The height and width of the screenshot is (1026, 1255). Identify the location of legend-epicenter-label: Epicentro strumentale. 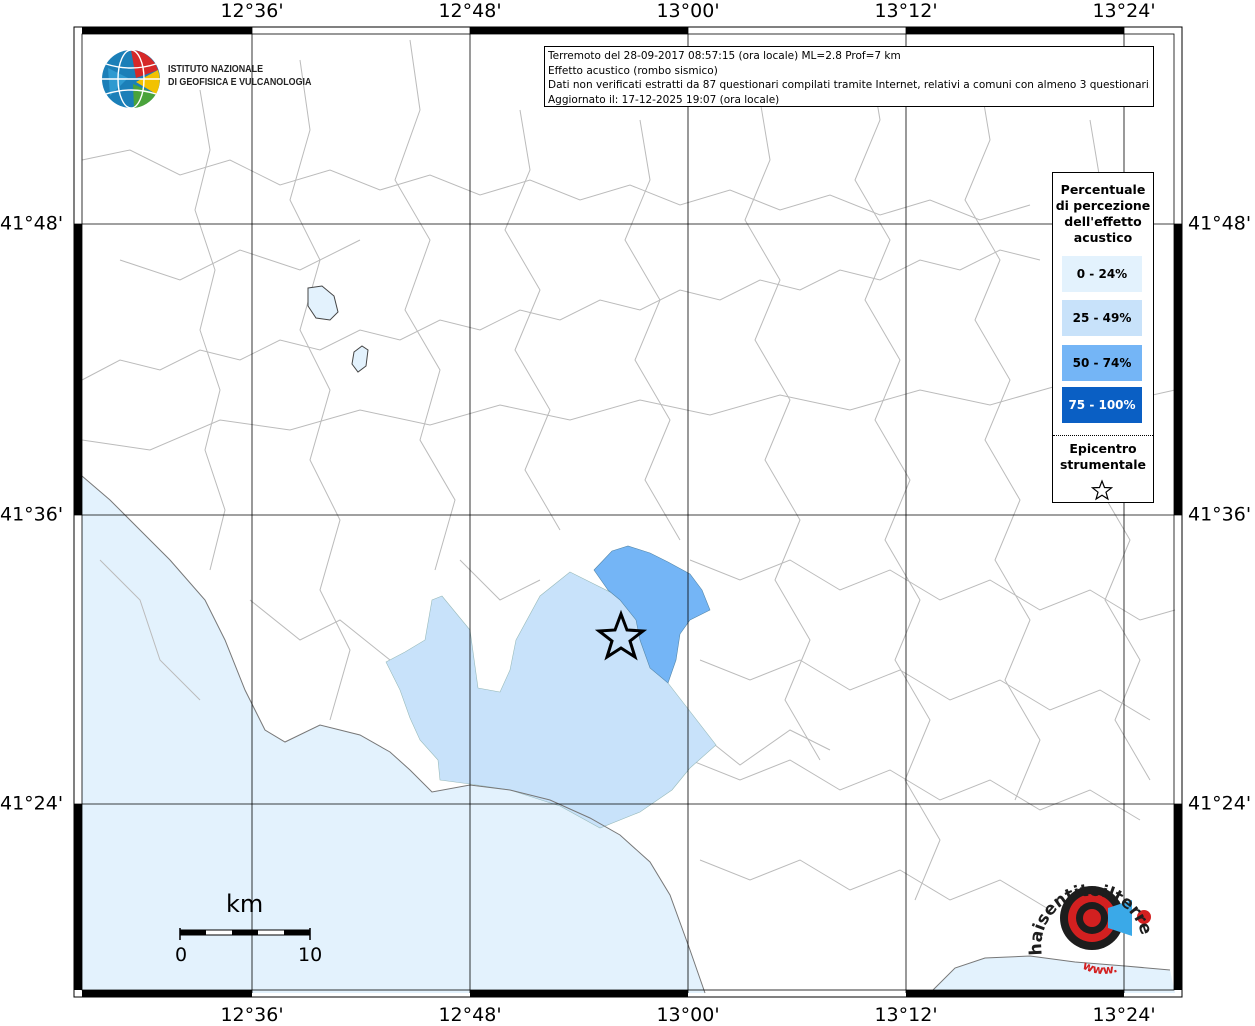
(1103, 457).